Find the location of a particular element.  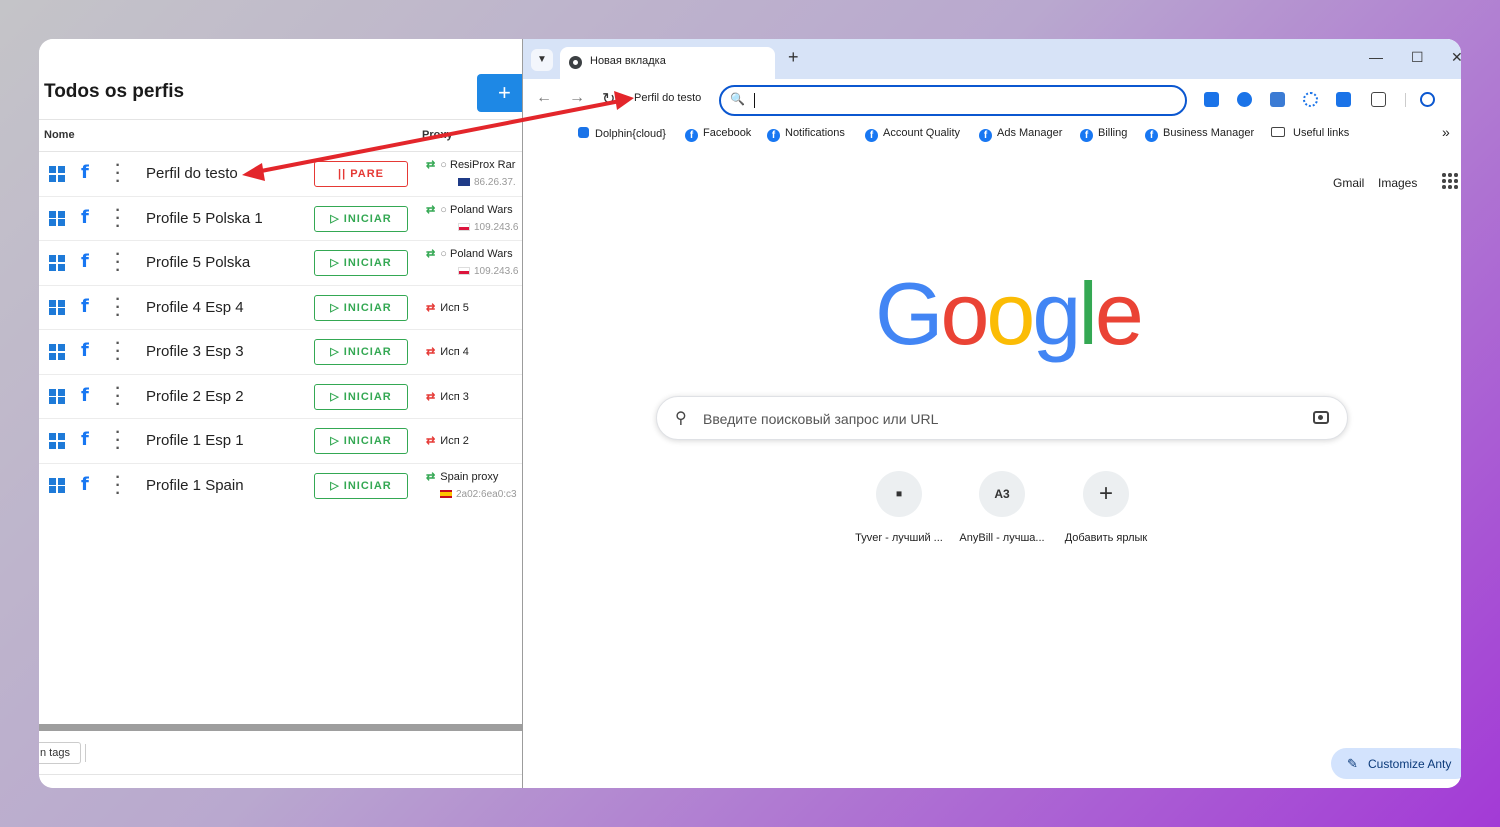

divider is located at coordinates (281, 774).